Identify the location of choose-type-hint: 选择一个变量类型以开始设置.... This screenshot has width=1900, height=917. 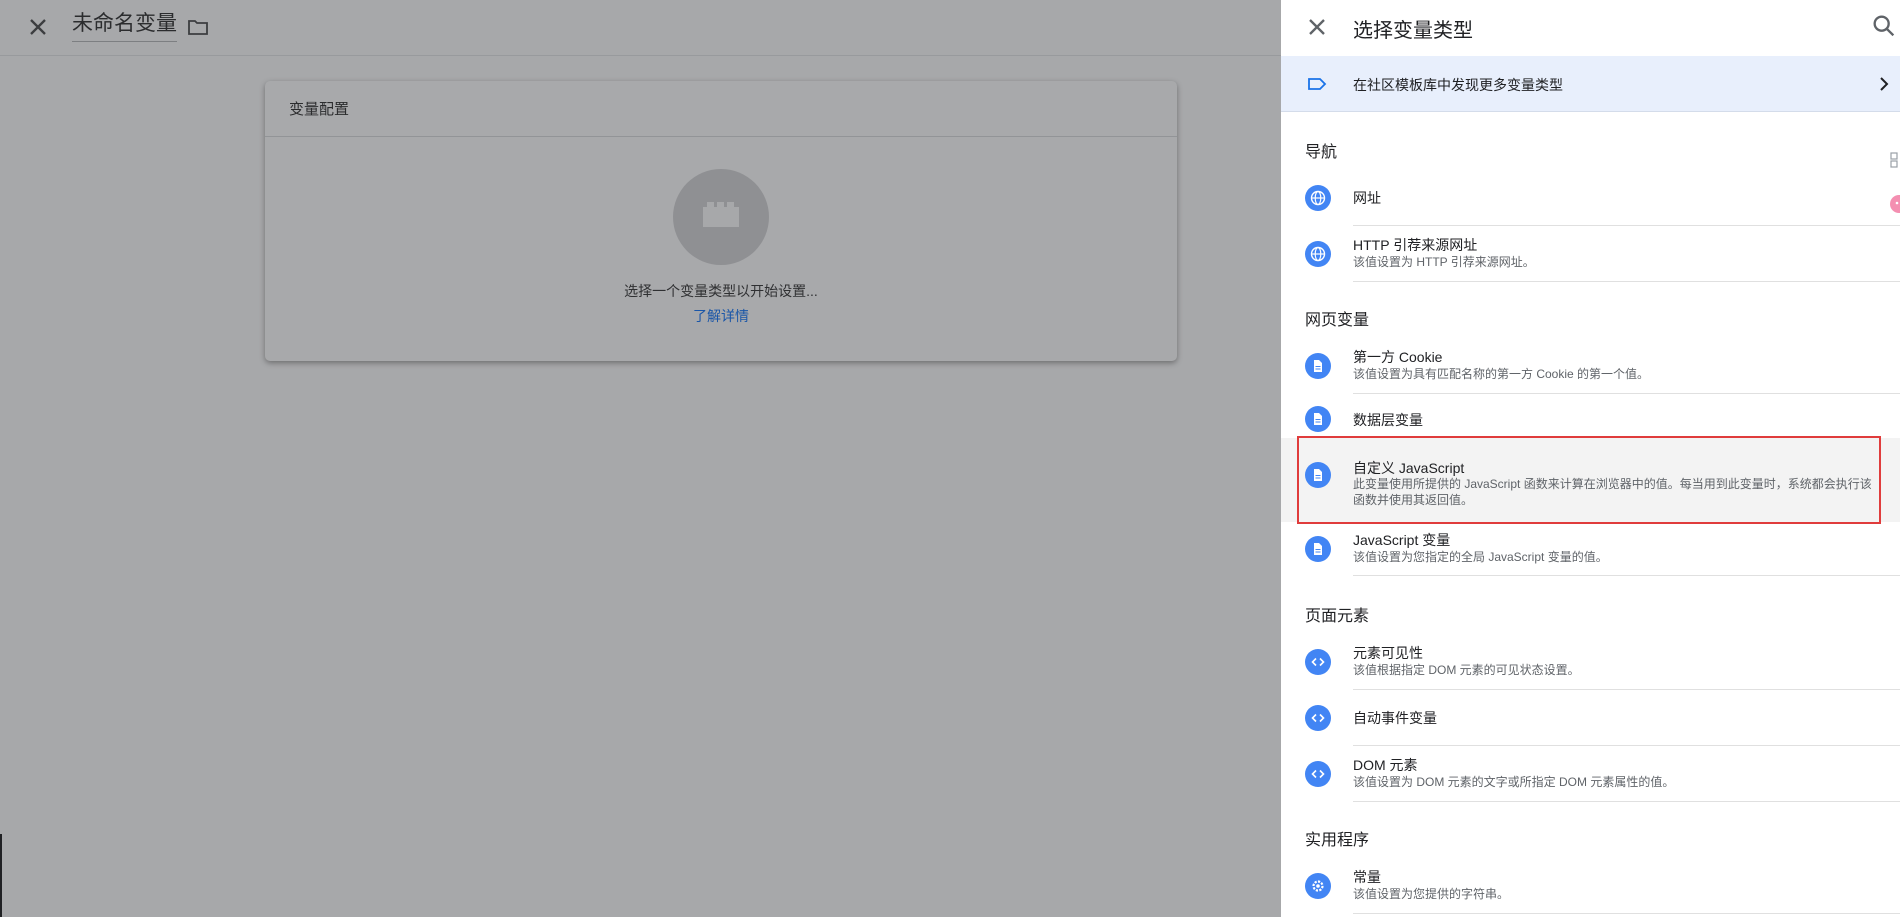
(721, 291).